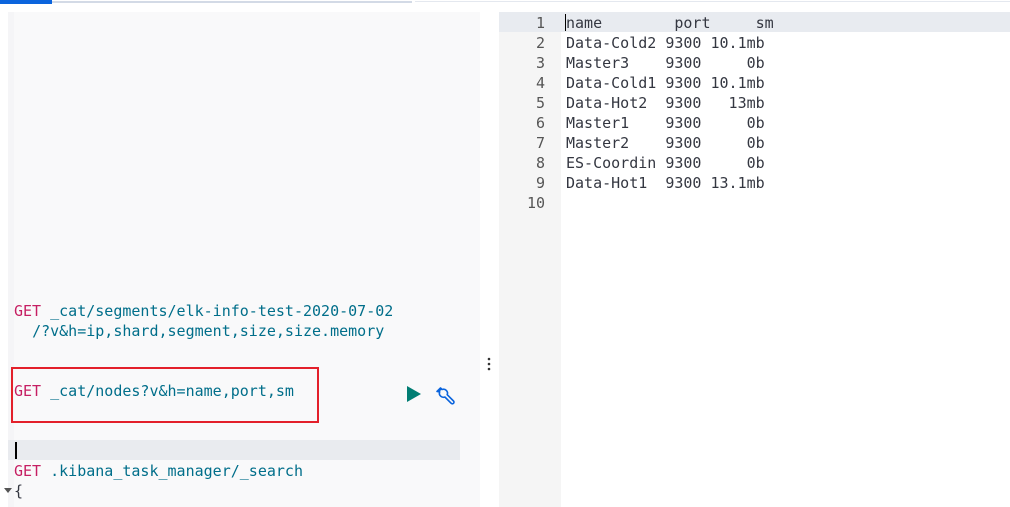  I want to click on request-line-kibana: GET .kibana_task_manager/_search, so click(158, 471).